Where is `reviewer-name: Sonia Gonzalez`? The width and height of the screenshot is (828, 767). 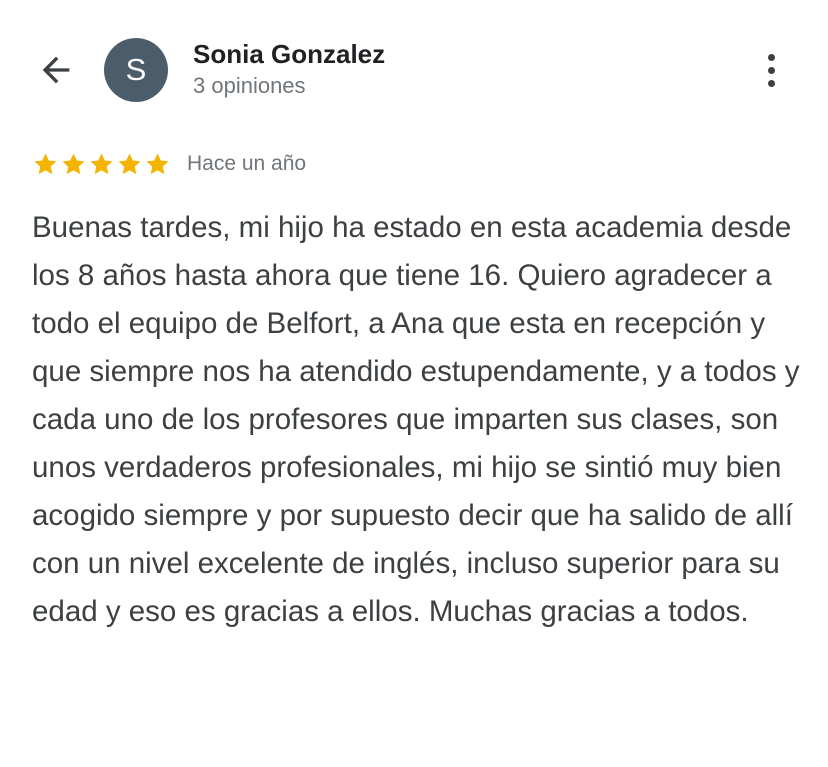 reviewer-name: Sonia Gonzalez is located at coordinates (289, 54).